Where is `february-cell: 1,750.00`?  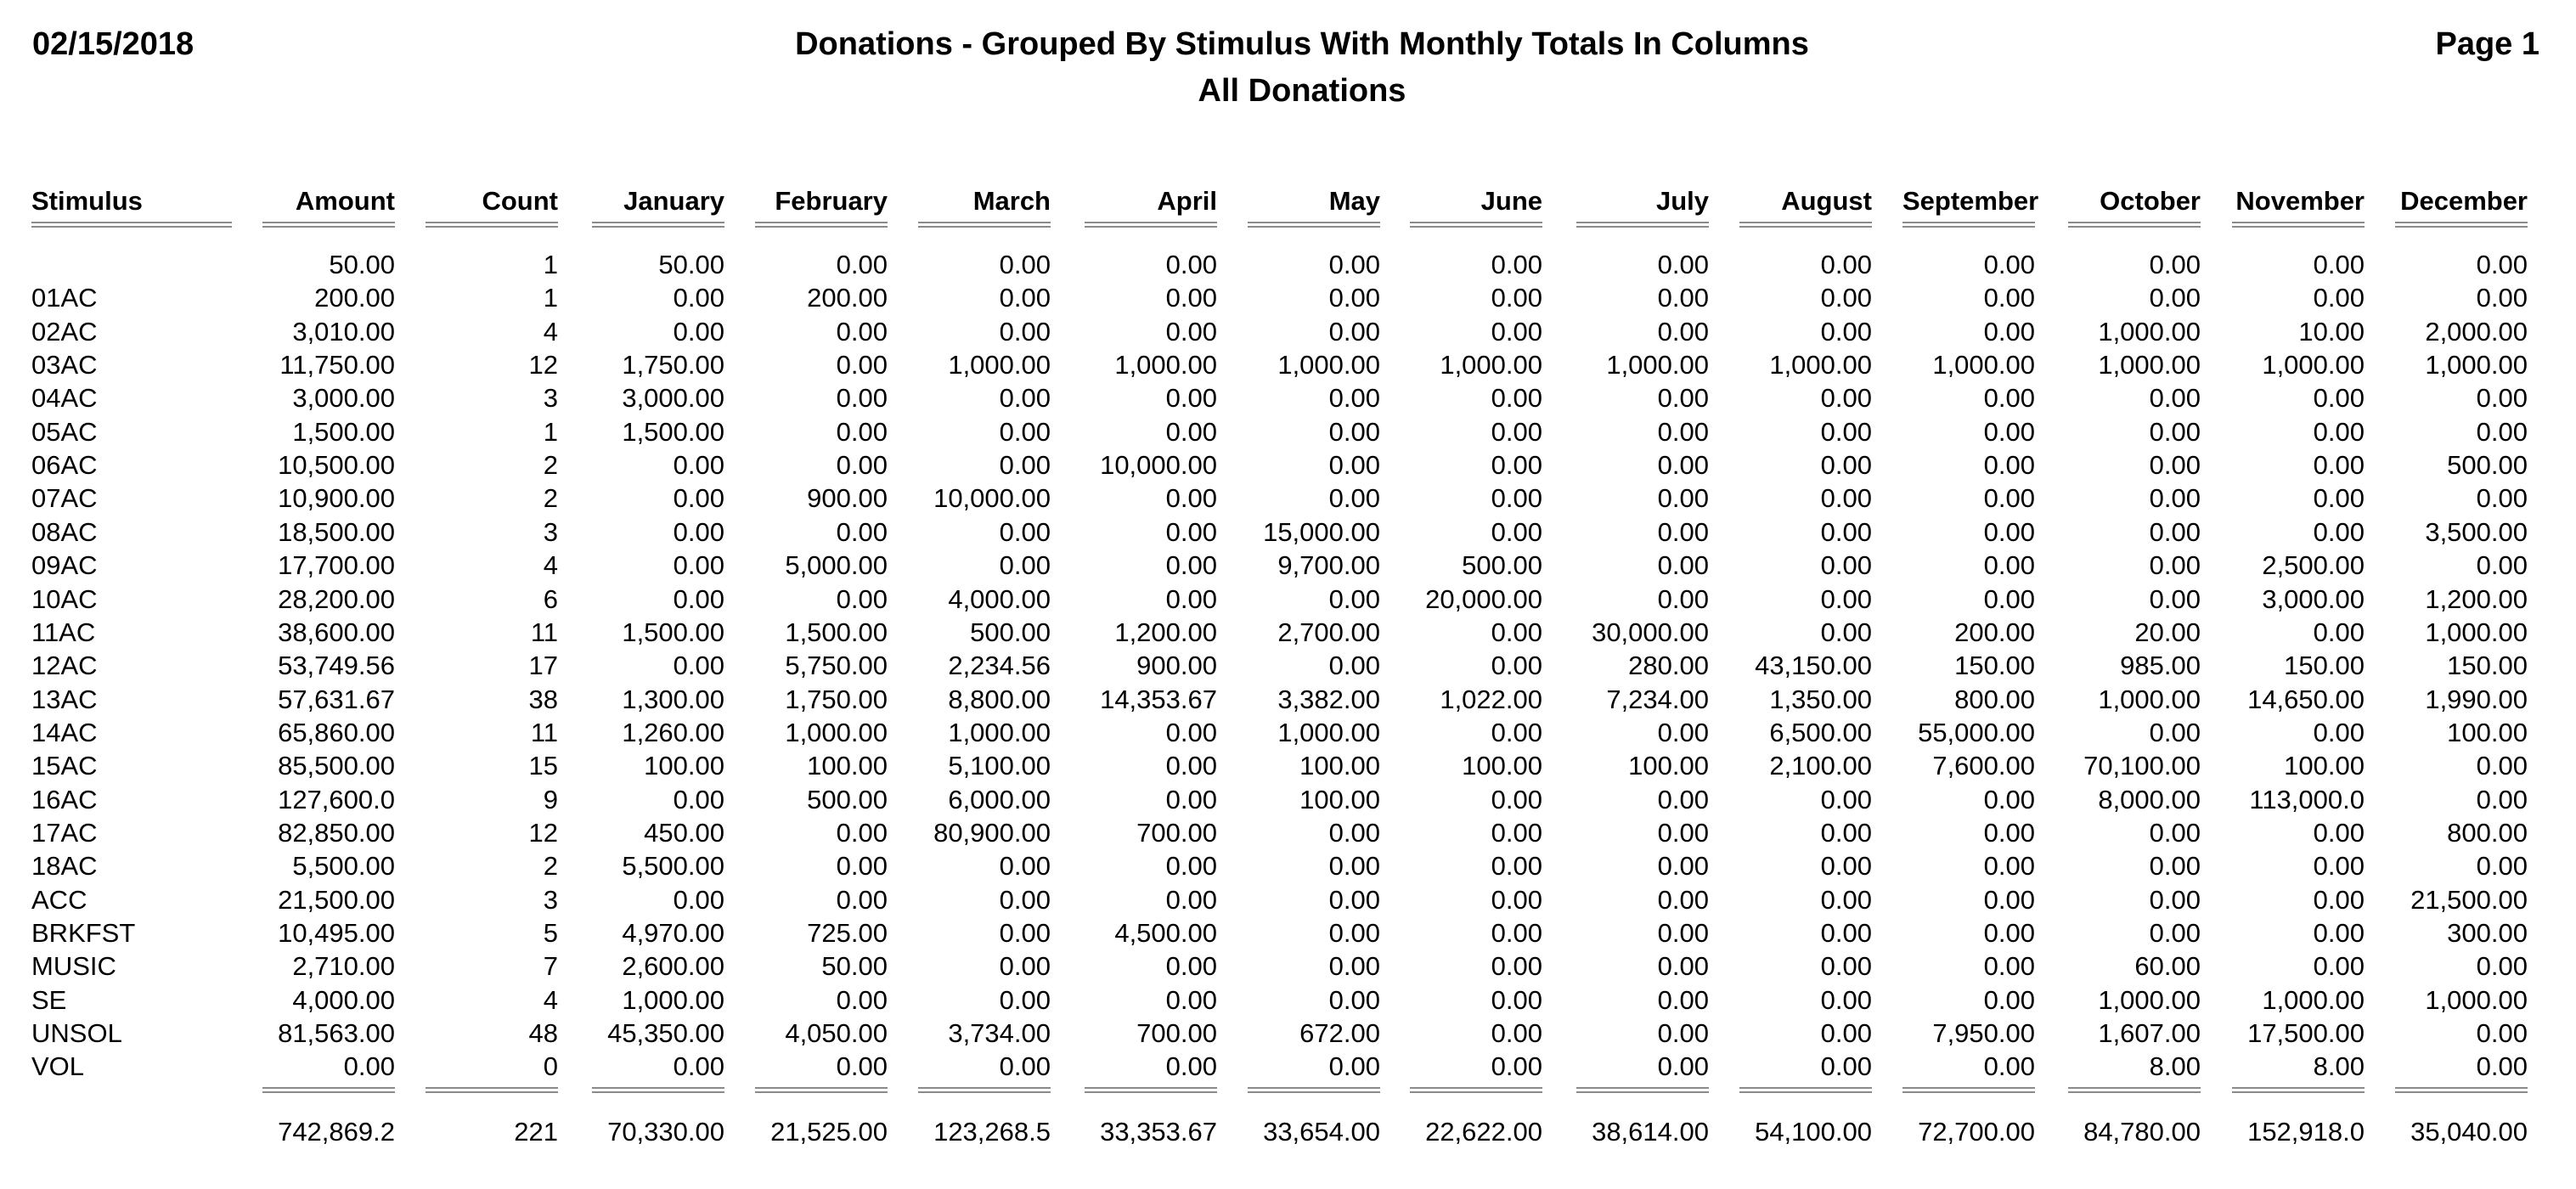
february-cell: 1,750.00 is located at coordinates (836, 699).